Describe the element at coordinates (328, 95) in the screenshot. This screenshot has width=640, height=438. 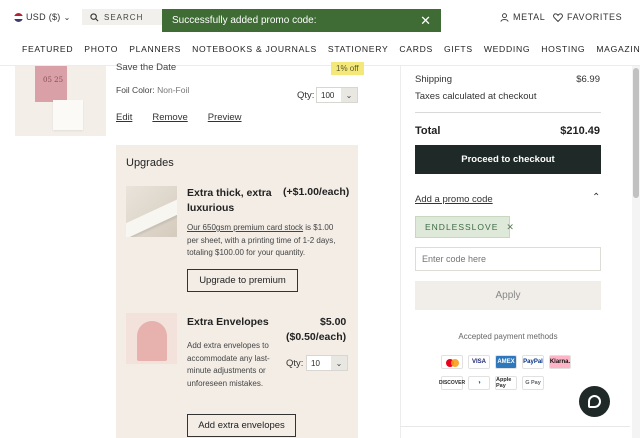
I see `qty-value: 100` at that location.